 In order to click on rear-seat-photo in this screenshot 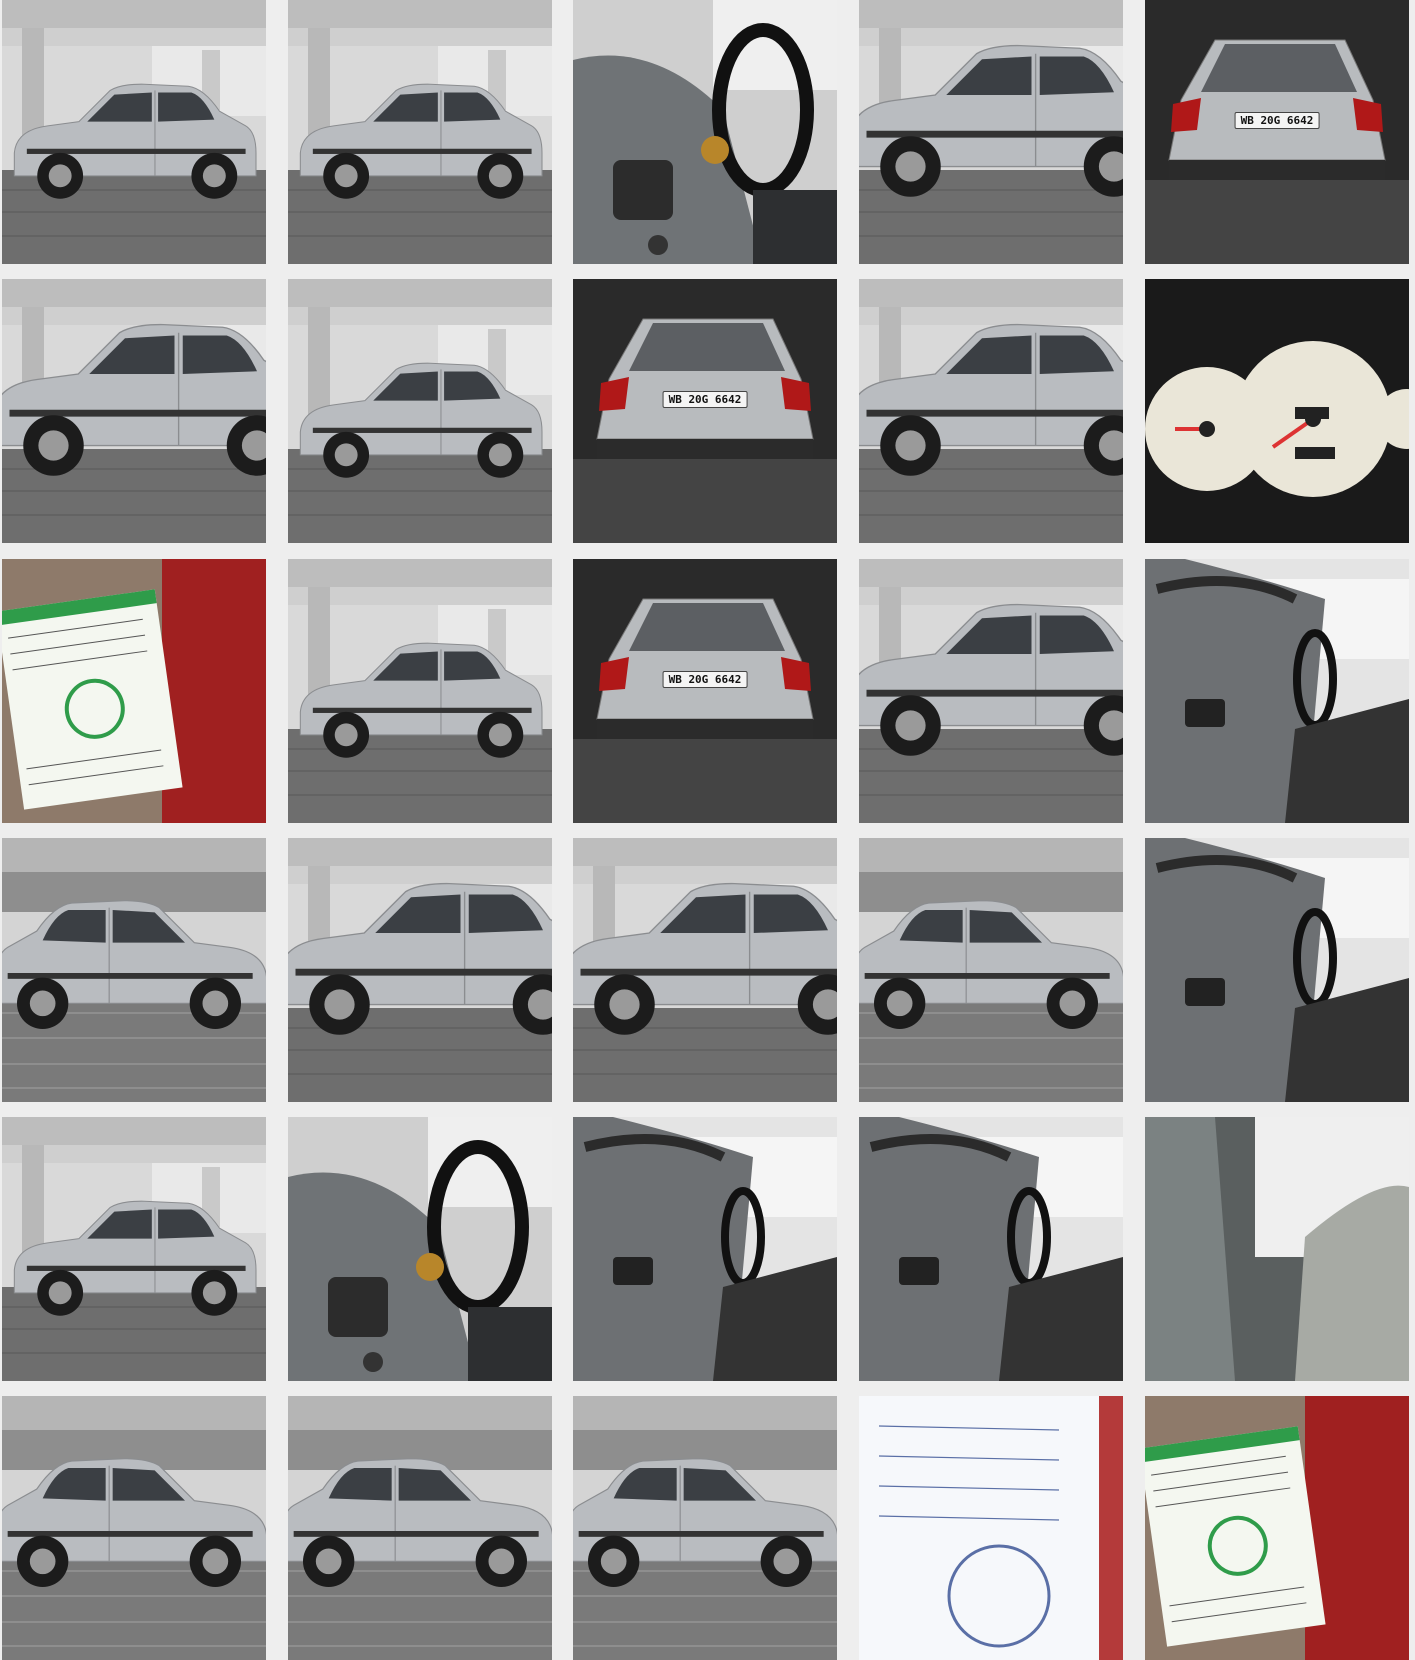, I will do `click(1277, 1249)`.